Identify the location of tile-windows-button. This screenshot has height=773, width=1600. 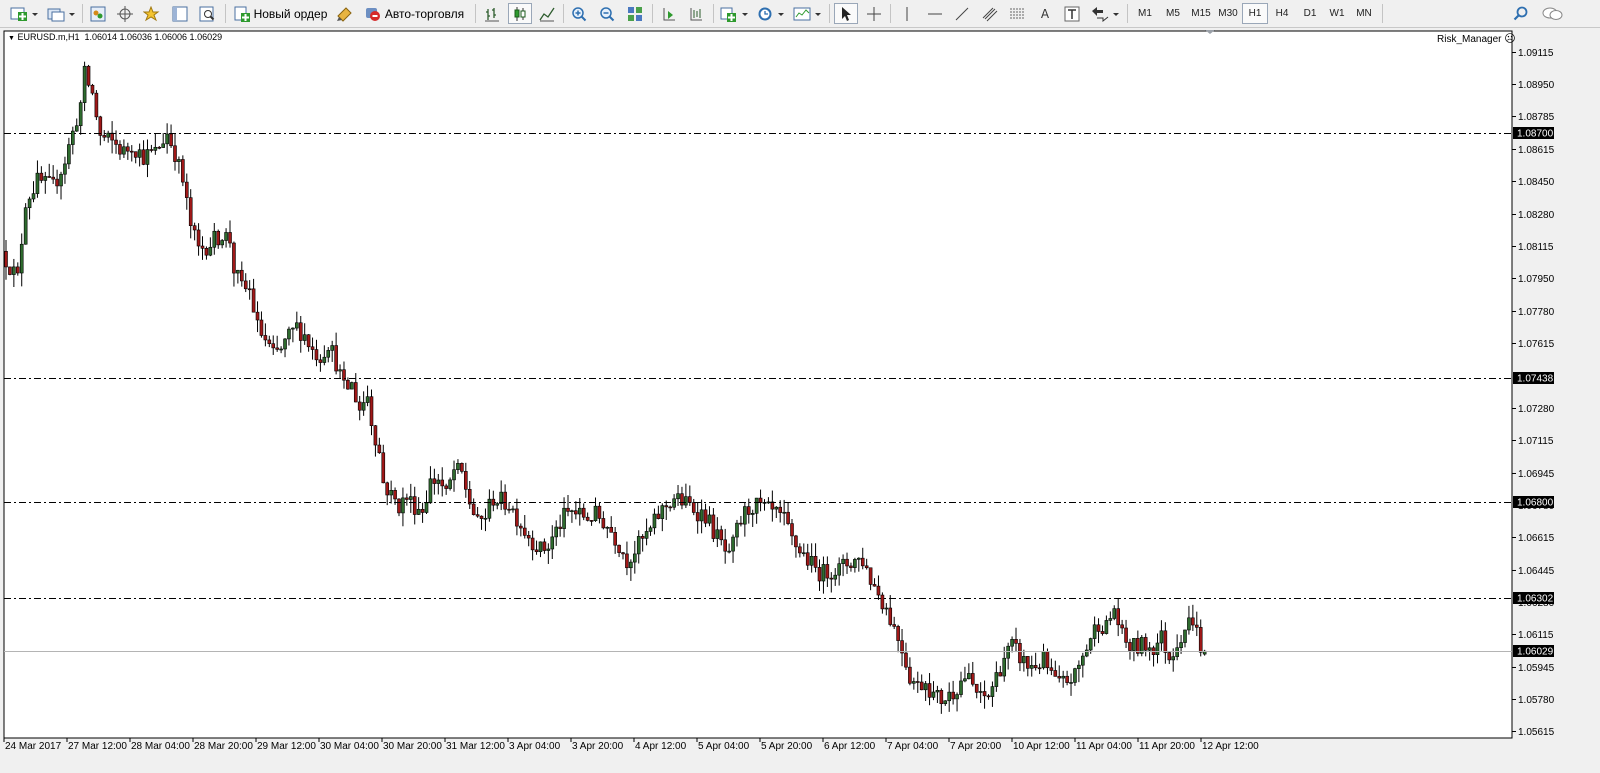
(635, 13).